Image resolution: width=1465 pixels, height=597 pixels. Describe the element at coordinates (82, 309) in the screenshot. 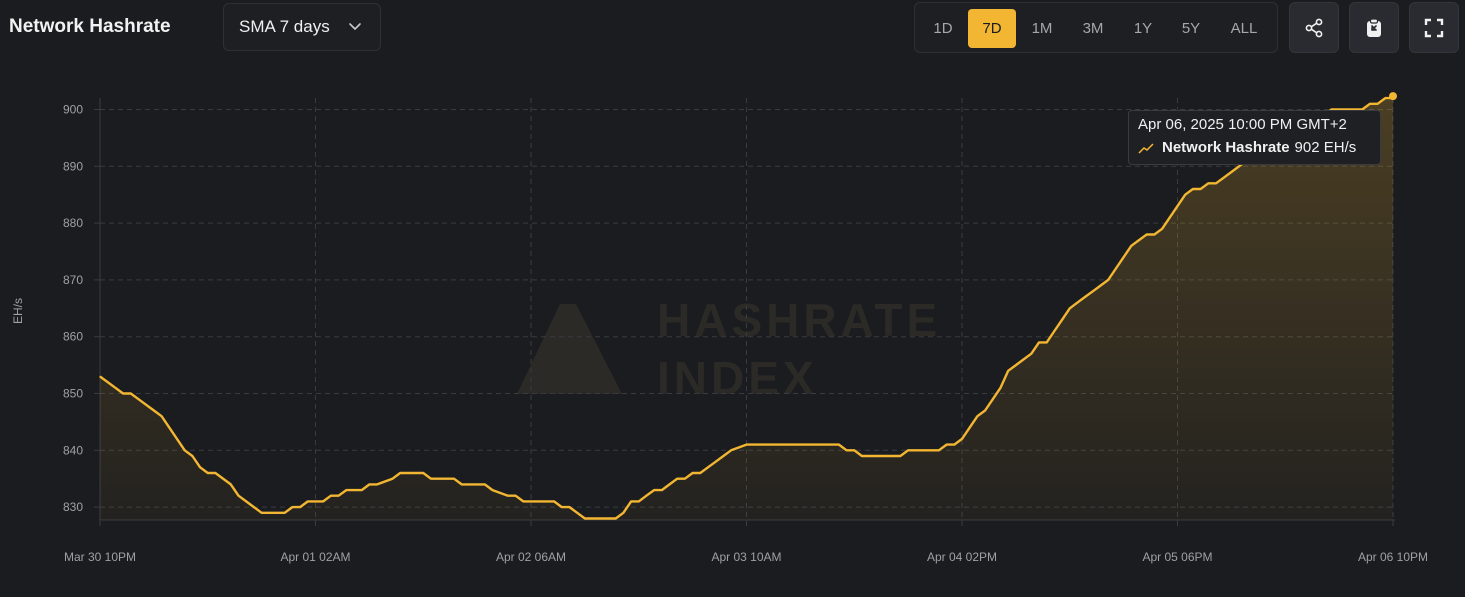

I see `y-axis: 830 840 850 860 870 880 890 900` at that location.